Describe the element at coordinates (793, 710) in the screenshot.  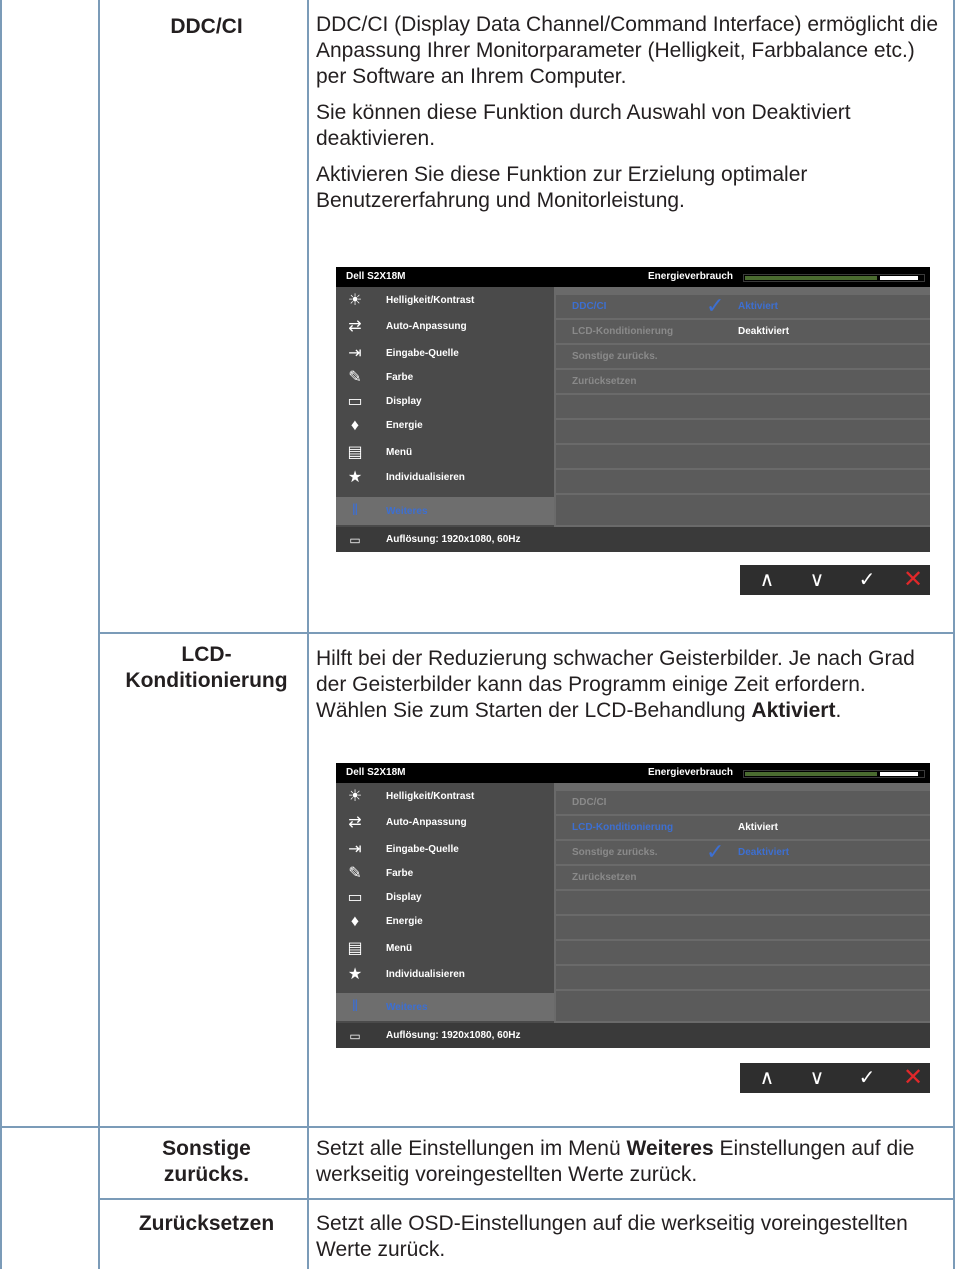
I see `description-bold: Aktiviert` at that location.